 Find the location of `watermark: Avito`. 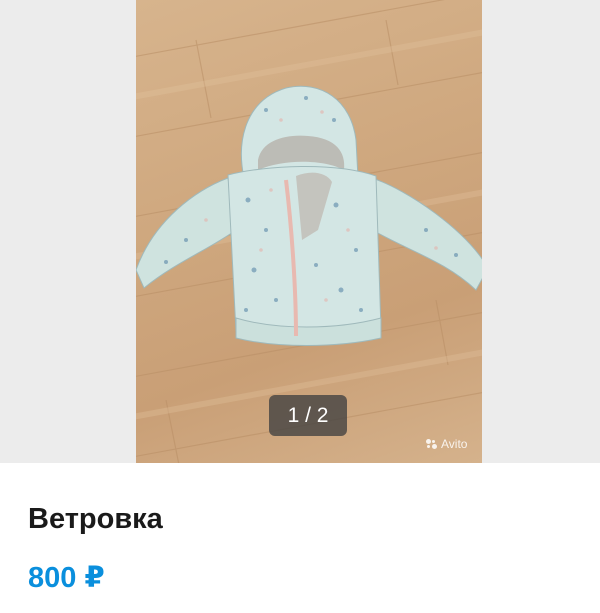

watermark: Avito is located at coordinates (446, 444).